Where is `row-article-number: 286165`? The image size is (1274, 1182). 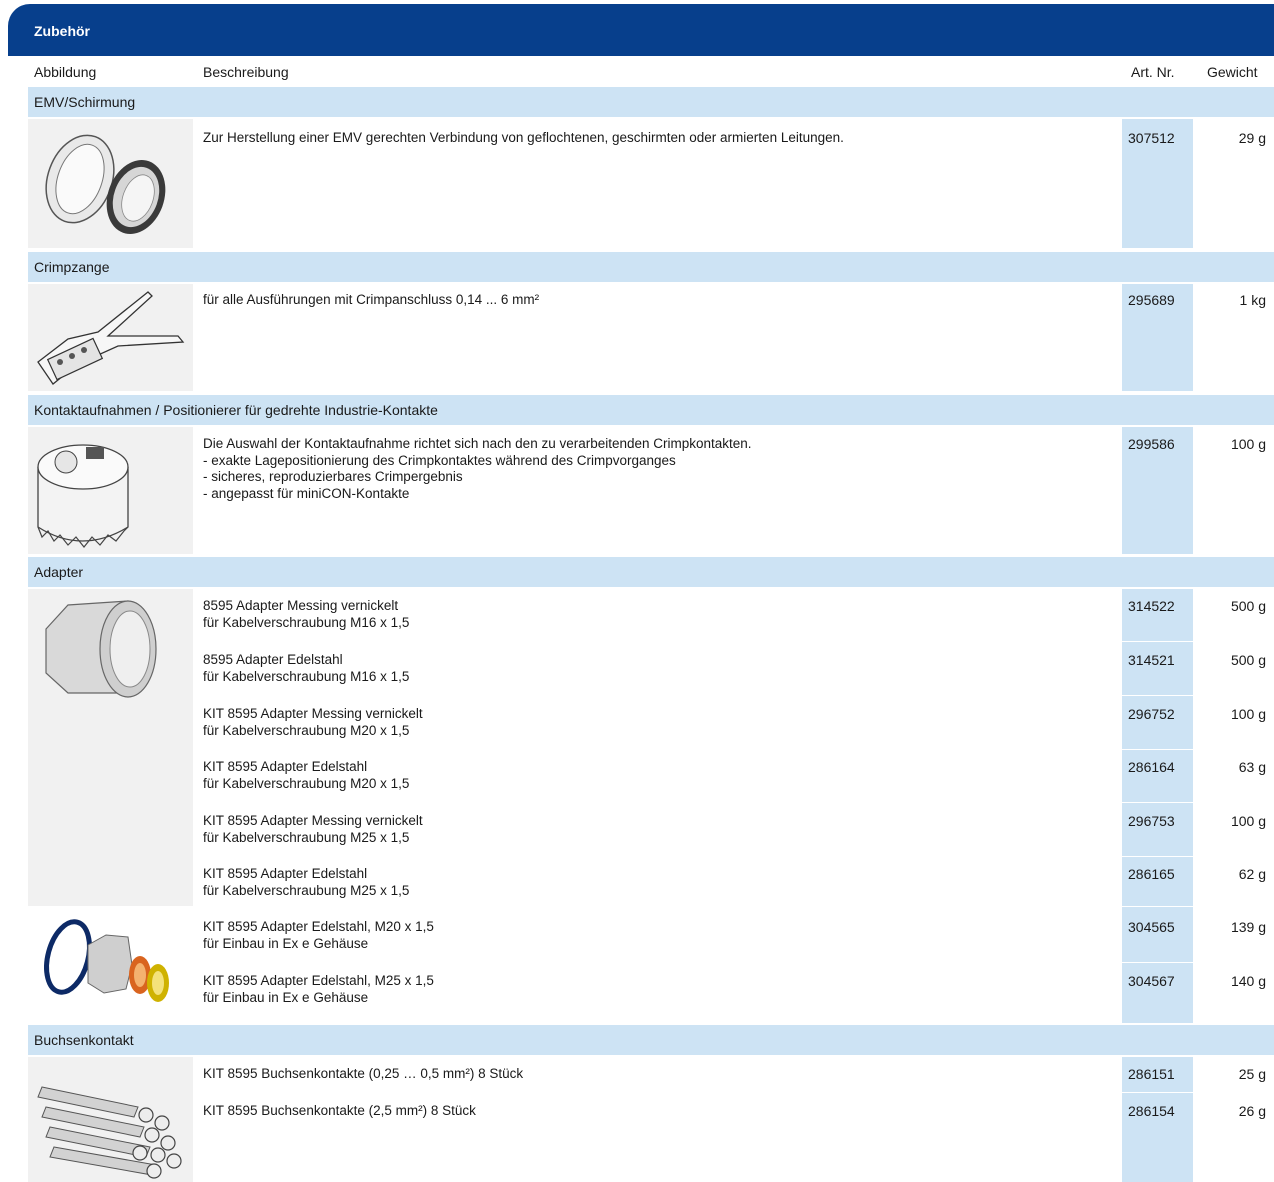
row-article-number: 286165 is located at coordinates (1151, 874).